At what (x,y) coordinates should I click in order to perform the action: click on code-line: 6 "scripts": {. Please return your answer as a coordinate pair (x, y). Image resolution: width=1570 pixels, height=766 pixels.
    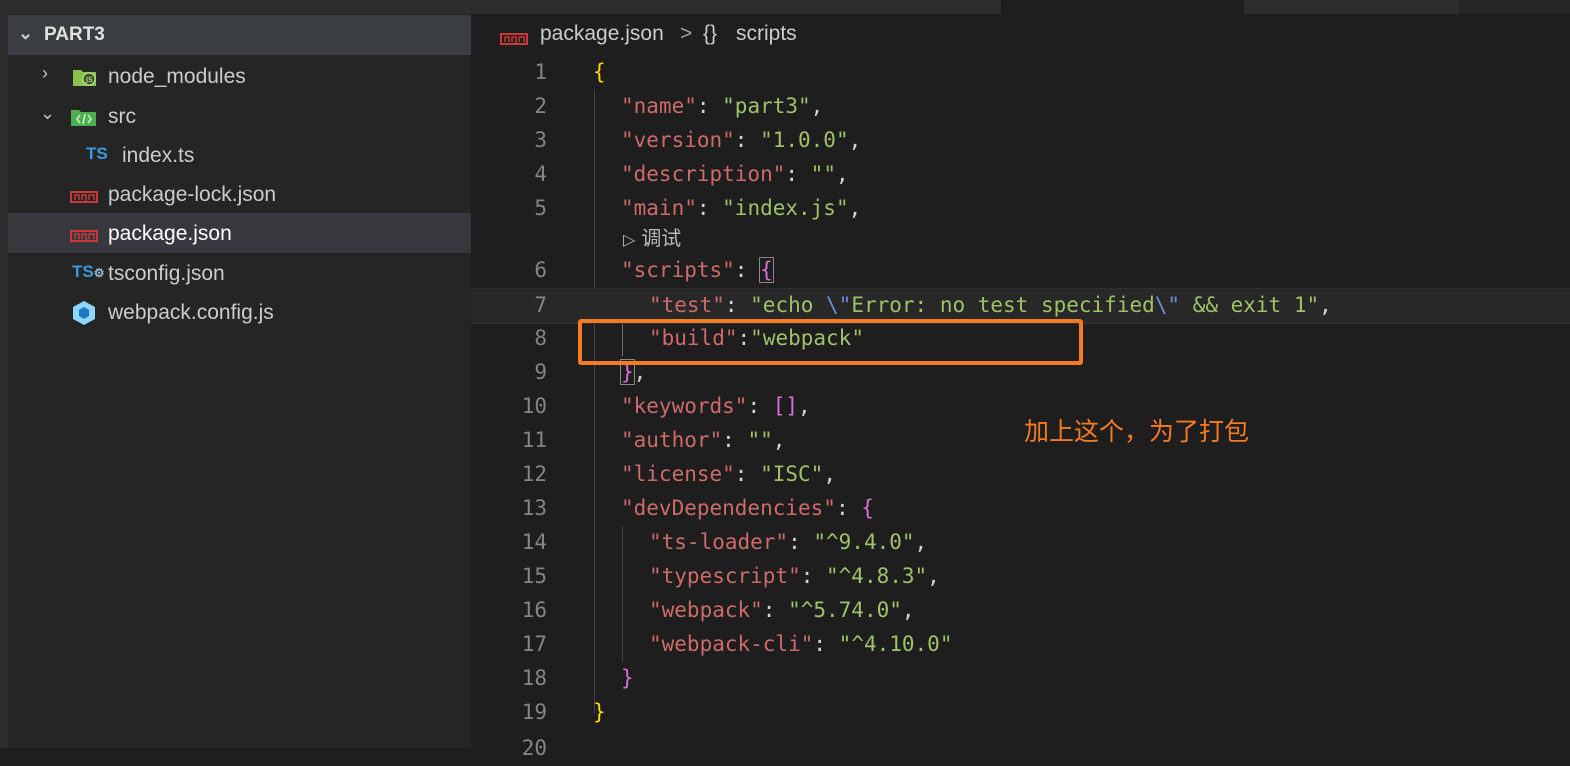
    Looking at the image, I should click on (1020, 271).